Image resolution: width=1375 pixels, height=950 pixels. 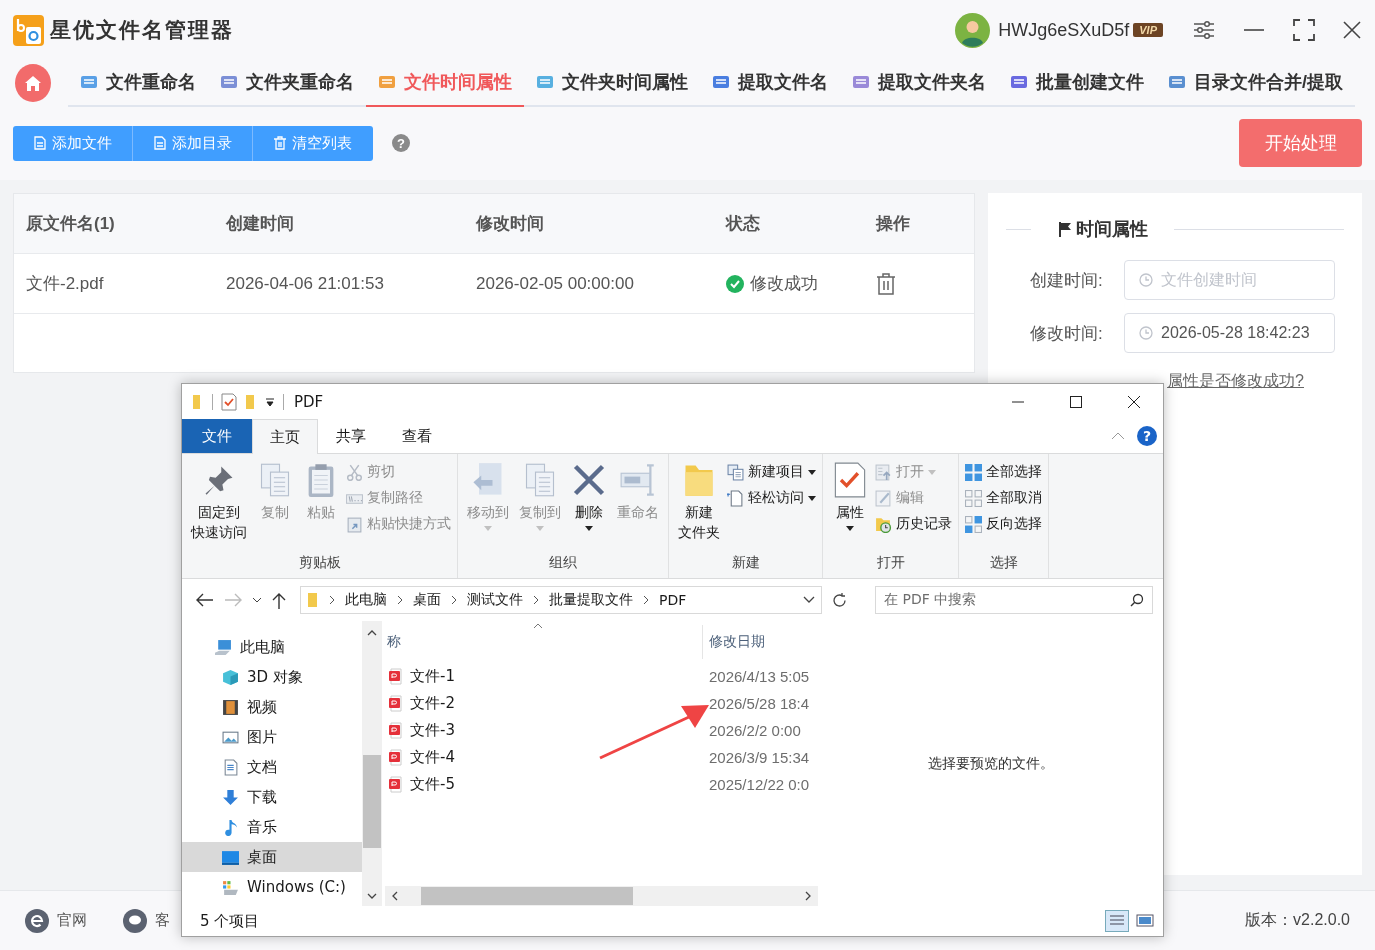 What do you see at coordinates (162, 920) in the screenshot?
I see `footer-link: 客` at bounding box center [162, 920].